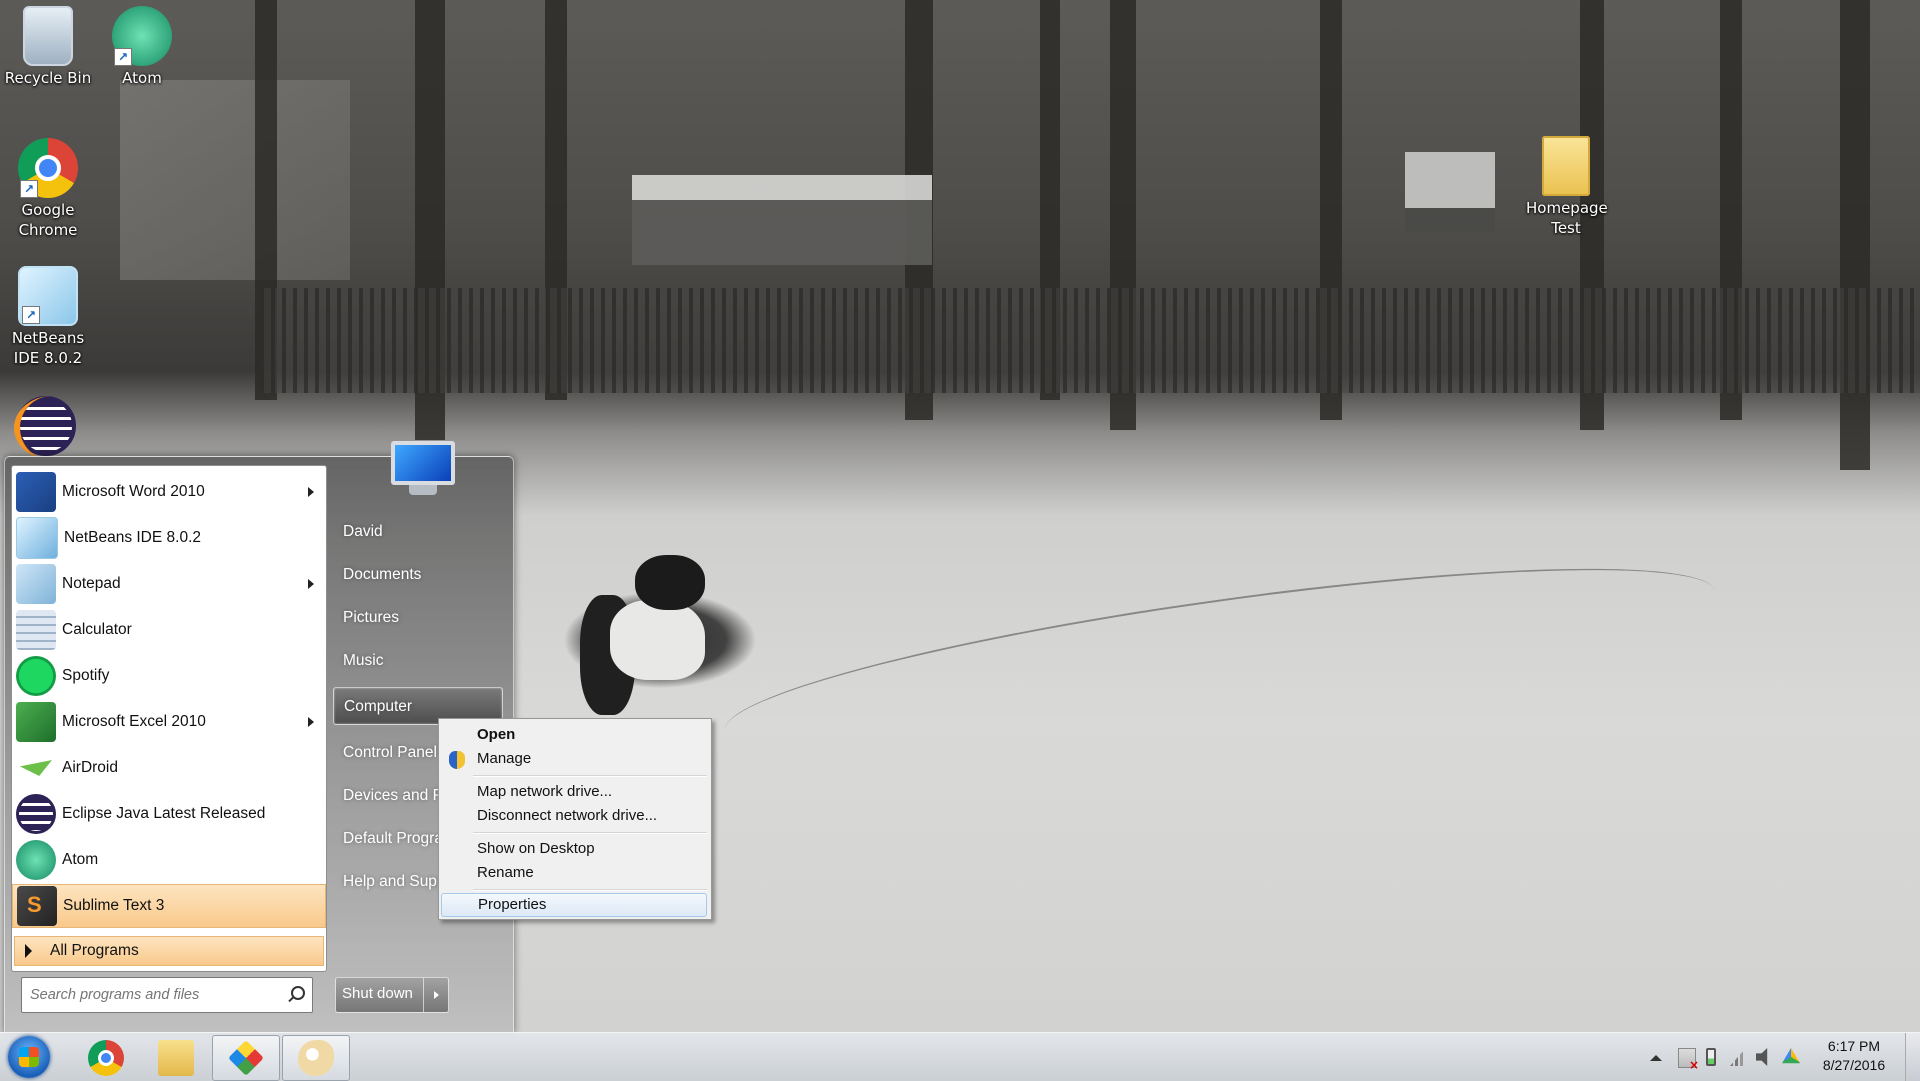 The width and height of the screenshot is (1920, 1081). Describe the element at coordinates (169, 630) in the screenshot. I see `program-item-calculator: Calculator` at that location.